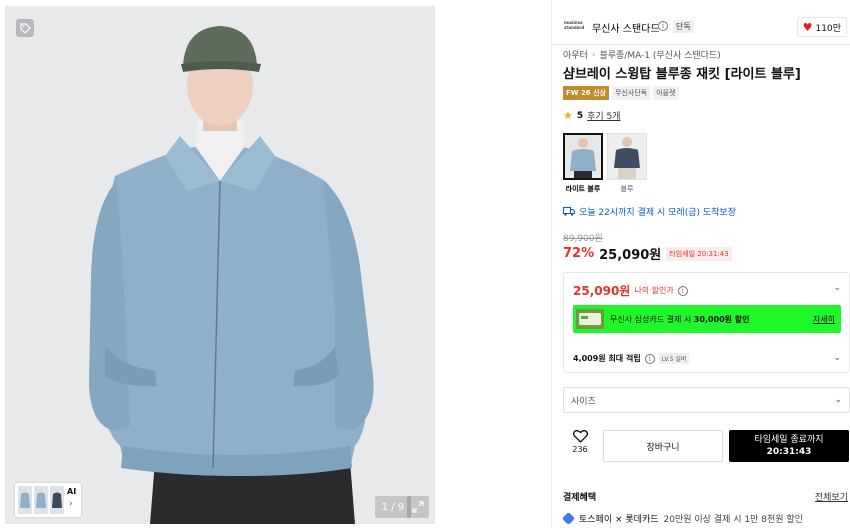 Image resolution: width=850 pixels, height=528 pixels. What do you see at coordinates (807, 27) in the screenshot?
I see `heart-icon: ♥` at bounding box center [807, 27].